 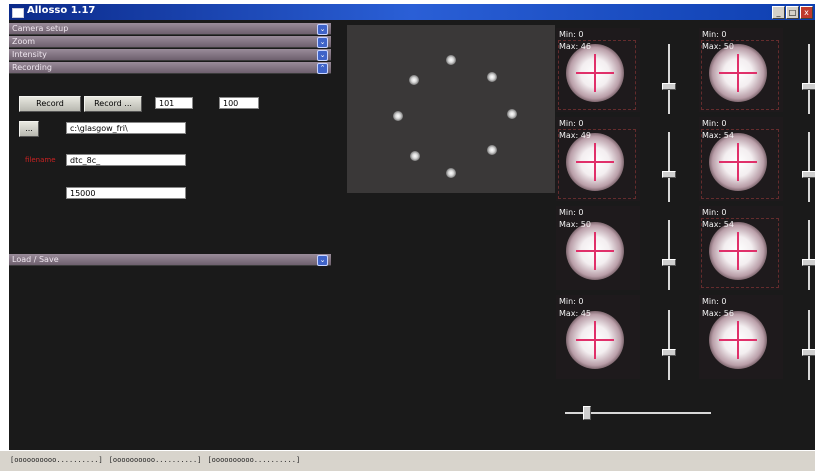 I want to click on title-bar: Allosso 1.17 _ □ x, so click(x=412, y=12).